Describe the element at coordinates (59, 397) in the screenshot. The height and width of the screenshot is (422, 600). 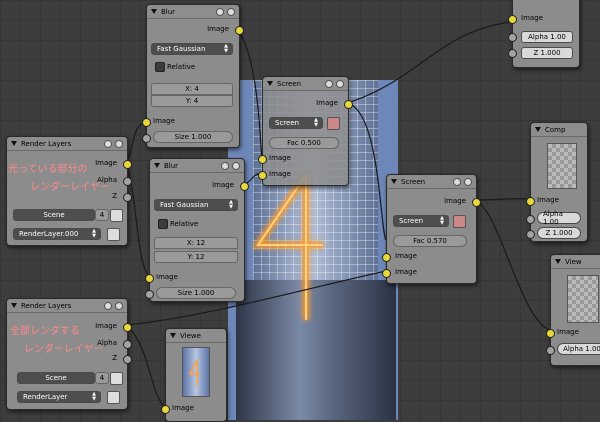
I see `render-layer-select: RenderLayer ▲ ▼` at that location.